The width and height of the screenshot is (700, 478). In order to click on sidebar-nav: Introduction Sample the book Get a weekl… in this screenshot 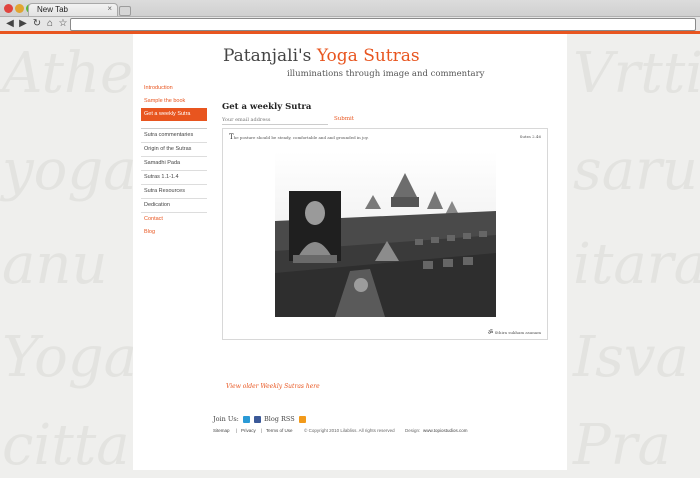, I will do `click(174, 160)`.